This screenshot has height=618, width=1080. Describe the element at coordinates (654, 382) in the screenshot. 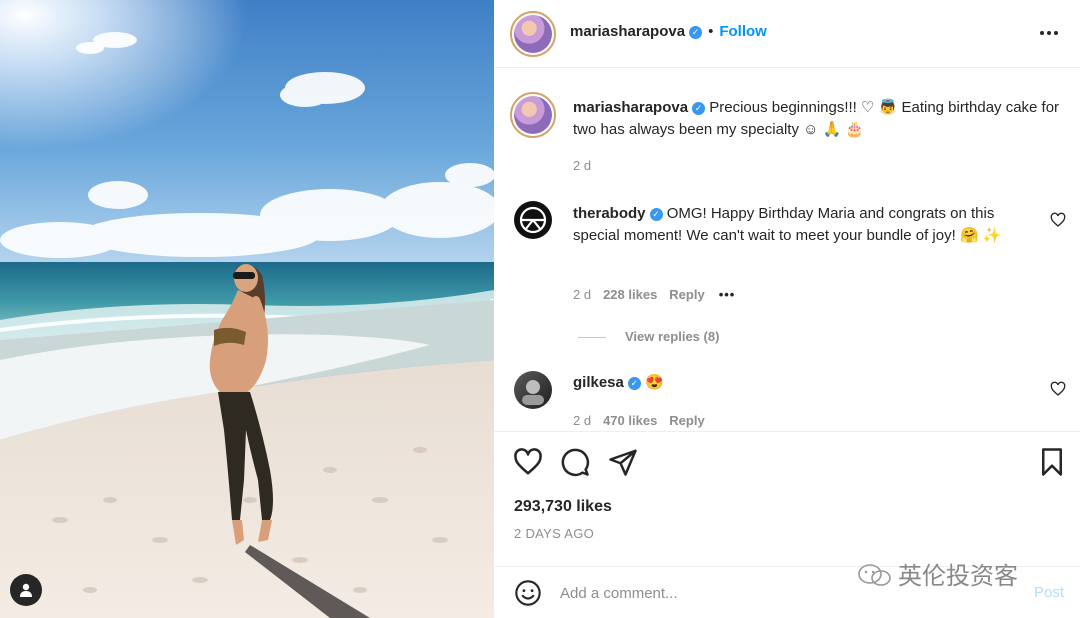

I see `comment-text: 😍` at that location.